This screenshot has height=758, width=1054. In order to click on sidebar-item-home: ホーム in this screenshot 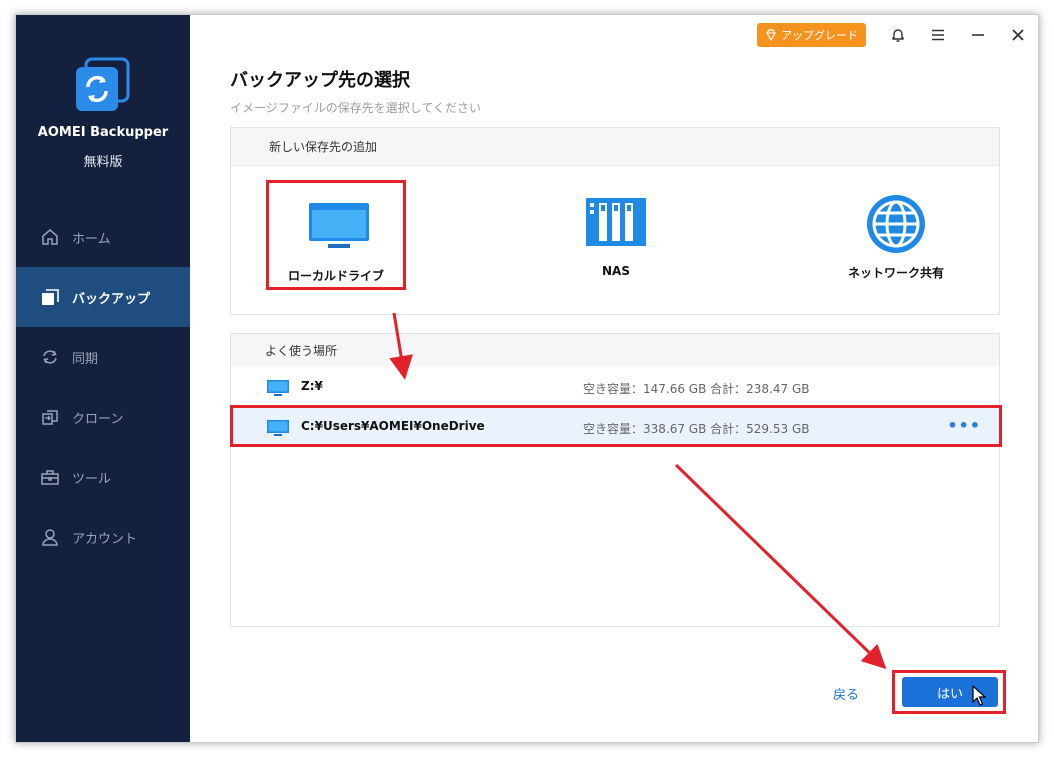, I will do `click(103, 237)`.